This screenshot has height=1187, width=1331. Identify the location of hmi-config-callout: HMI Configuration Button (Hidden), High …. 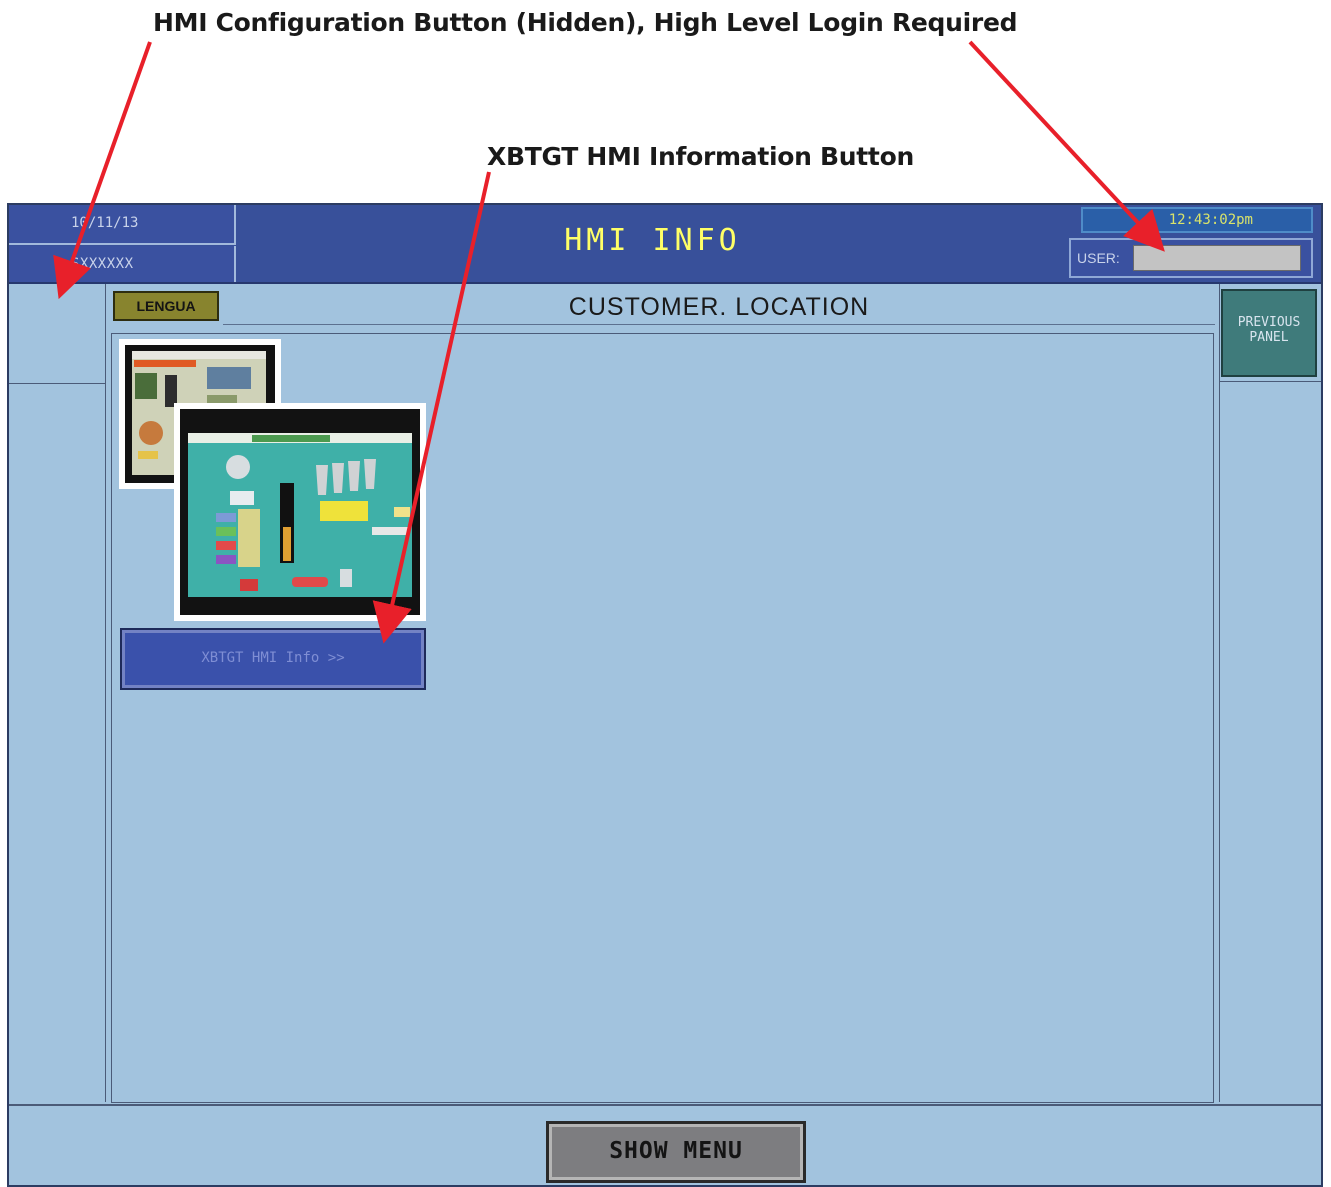
(585, 22).